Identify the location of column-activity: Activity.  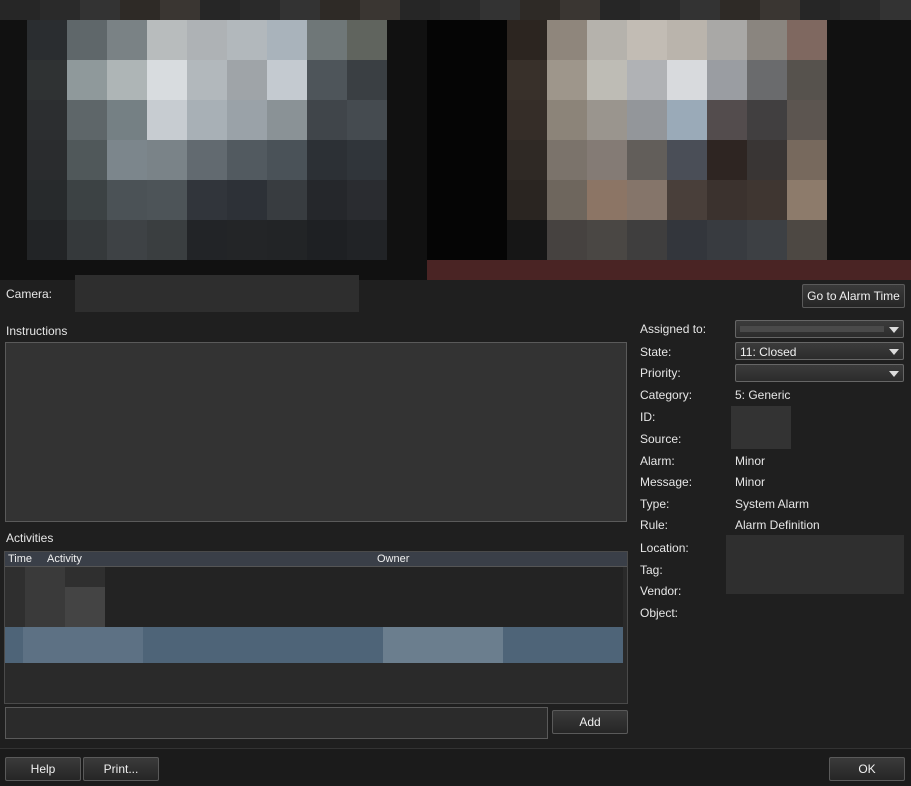
(64, 559).